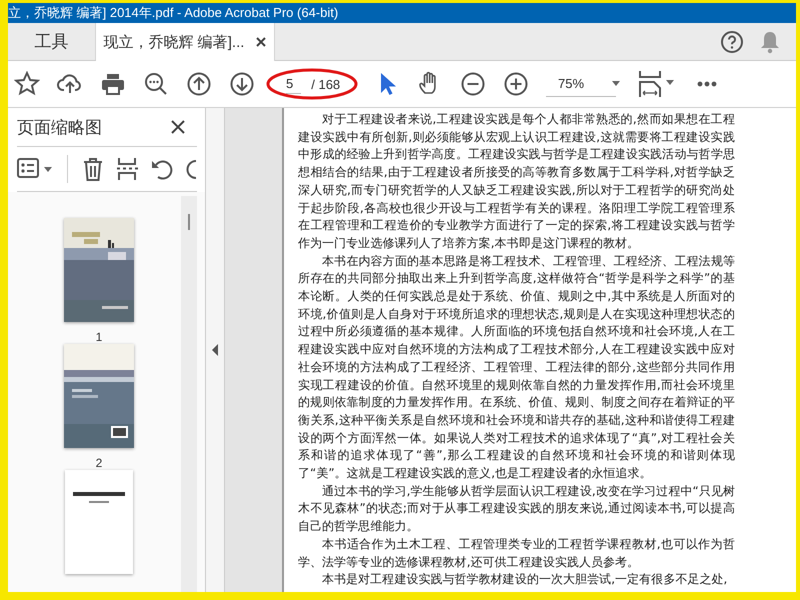 The image size is (800, 600). What do you see at coordinates (524, 579) in the screenshot?
I see `paragraph: 本书是对工程建设实践与哲学教材建设的一次大胆尝试,一定有很多不足之处,` at bounding box center [524, 579].